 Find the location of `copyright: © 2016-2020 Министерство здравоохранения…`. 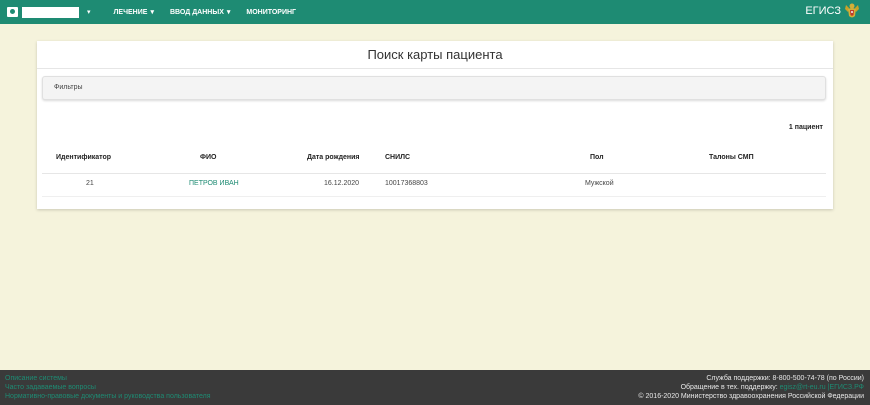

copyright: © 2016-2020 Министерство здравоохранения… is located at coordinates (751, 396).